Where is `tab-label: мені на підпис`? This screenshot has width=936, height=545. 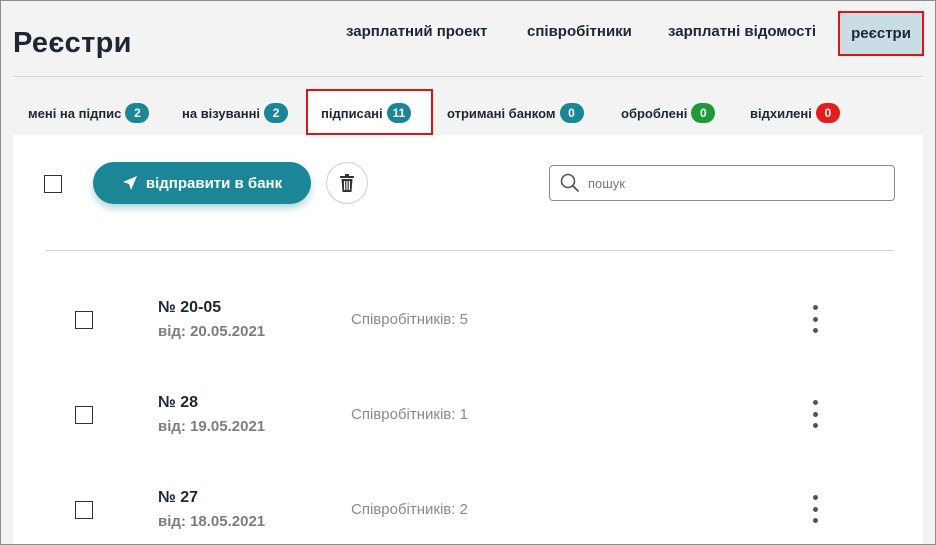 tab-label: мені на підпис is located at coordinates (75, 113).